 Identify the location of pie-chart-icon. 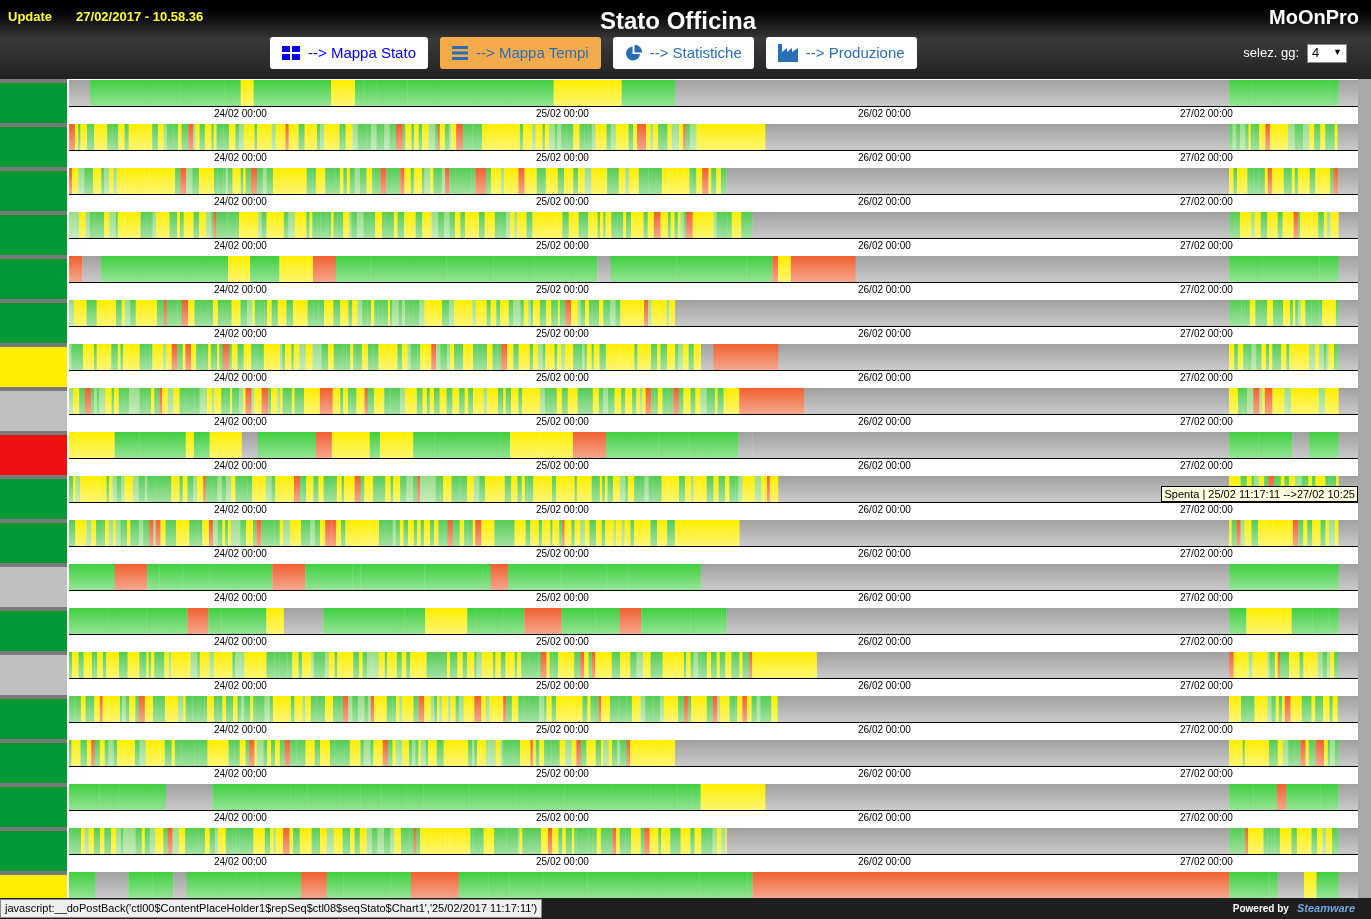
(633, 53).